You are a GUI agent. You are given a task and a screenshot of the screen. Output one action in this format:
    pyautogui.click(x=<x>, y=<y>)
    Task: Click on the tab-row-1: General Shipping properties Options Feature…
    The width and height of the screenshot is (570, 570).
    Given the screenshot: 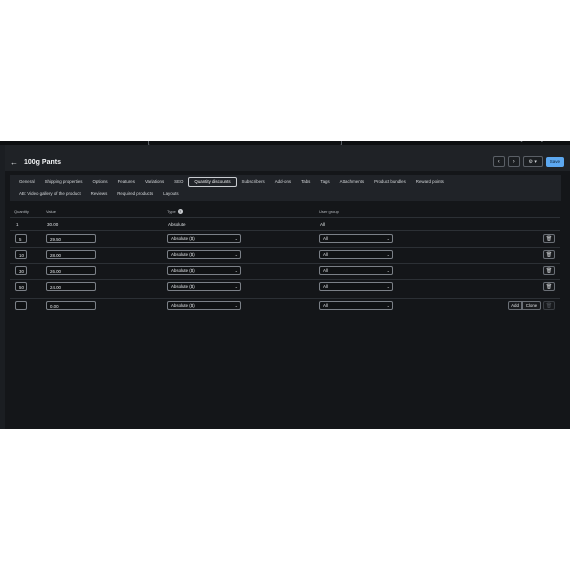 What is the action you would take?
    pyautogui.click(x=231, y=182)
    